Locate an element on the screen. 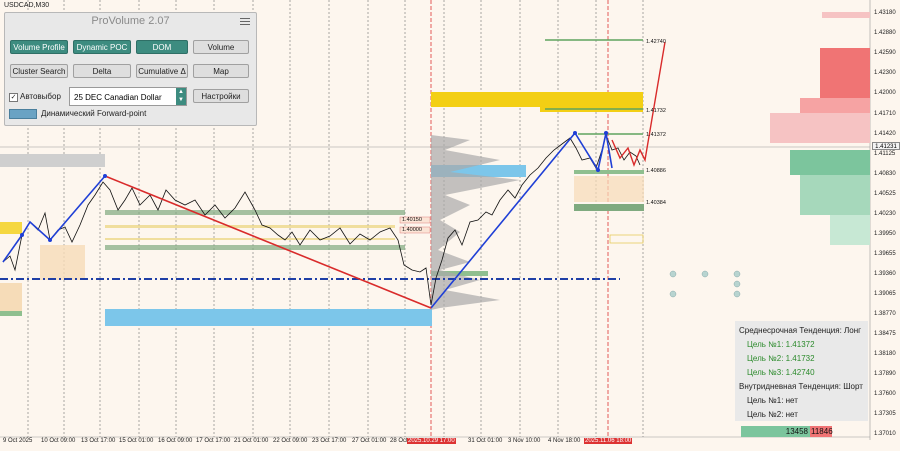 This screenshot has width=900, height=451. forward-point-toggle: Динамический Forward-point is located at coordinates (77, 114).